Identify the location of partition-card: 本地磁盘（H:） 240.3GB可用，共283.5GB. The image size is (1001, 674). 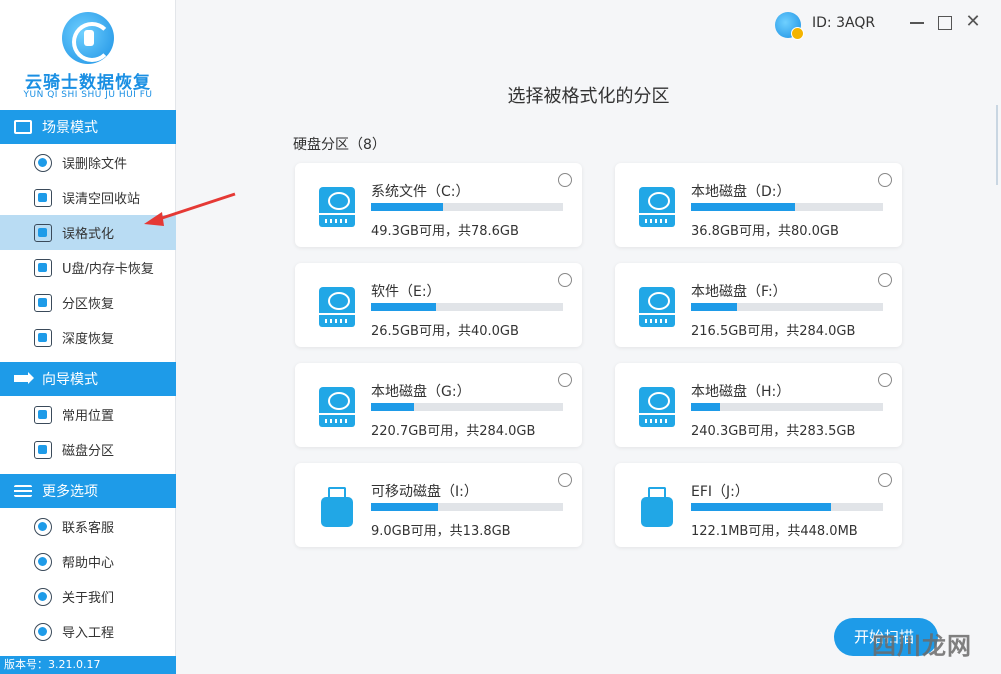
(758, 405).